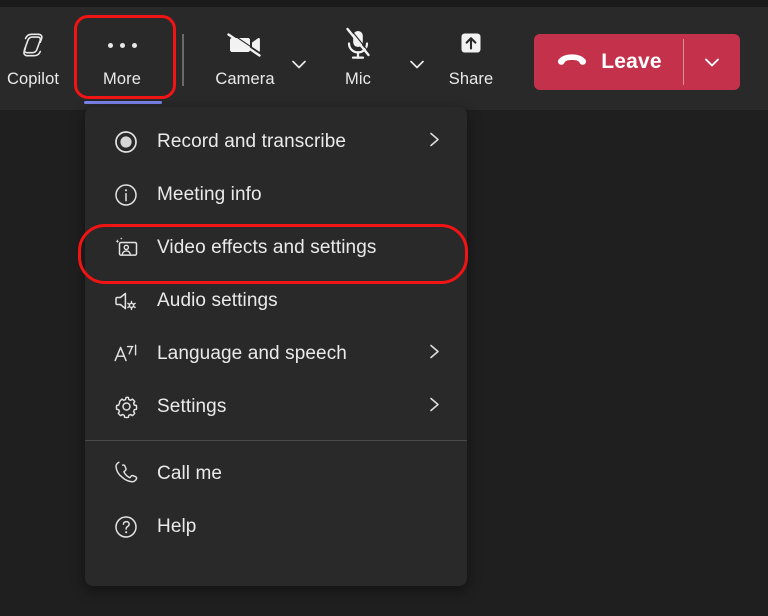 Image resolution: width=768 pixels, height=616 pixels. I want to click on menu-group-divider, so click(276, 440).